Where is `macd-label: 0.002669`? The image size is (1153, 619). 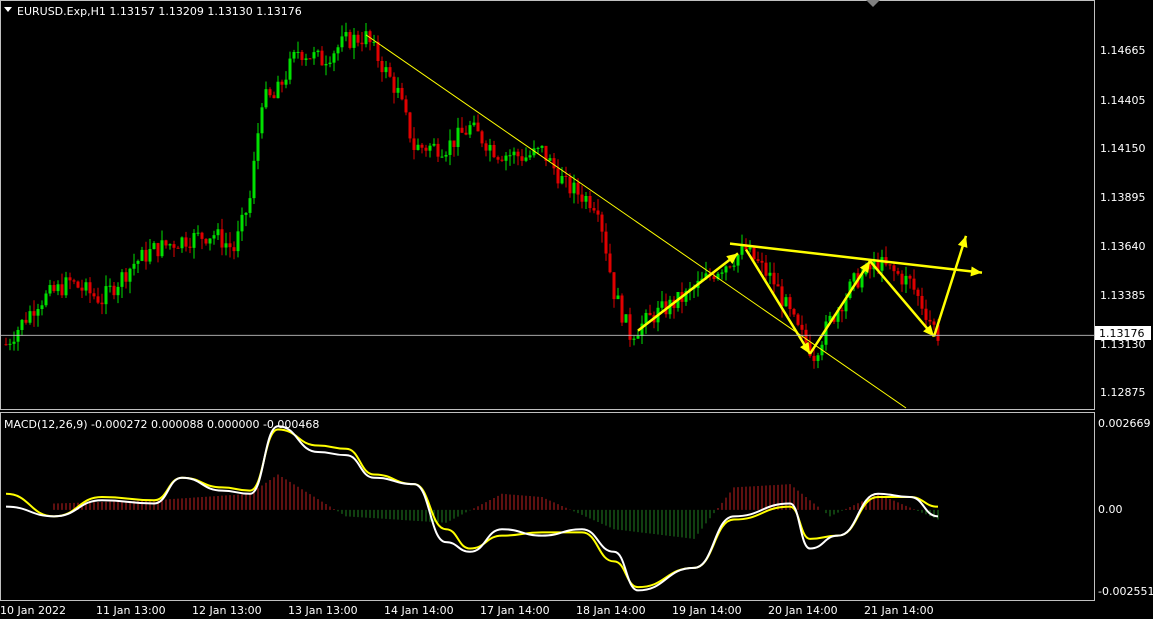 macd-label: 0.002669 is located at coordinates (1124, 423).